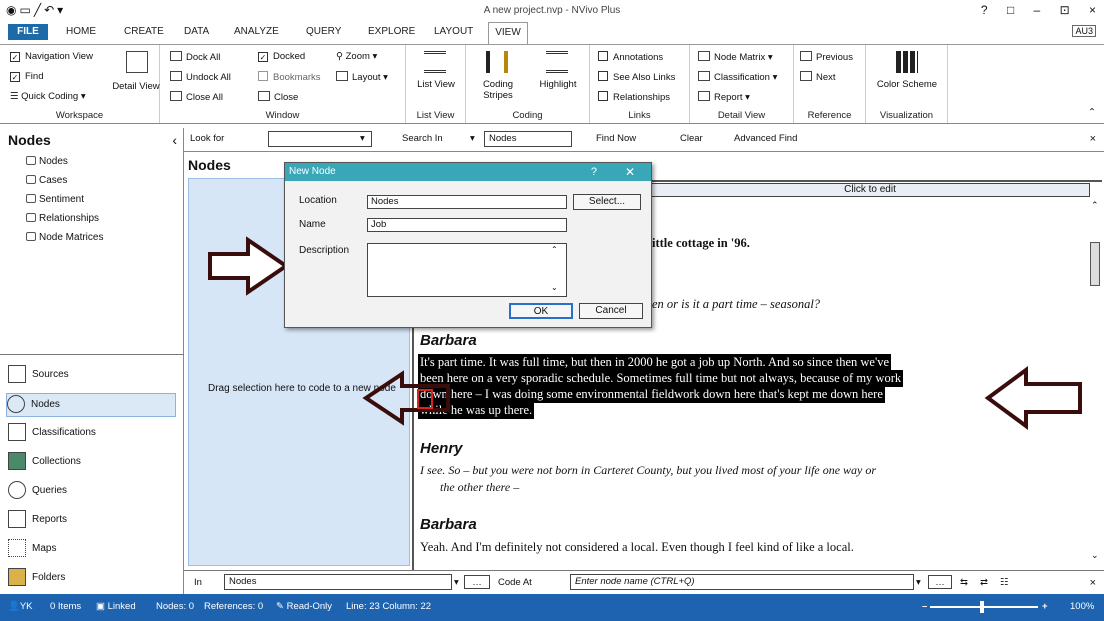  What do you see at coordinates (17, 577) in the screenshot?
I see `folders-icon` at bounding box center [17, 577].